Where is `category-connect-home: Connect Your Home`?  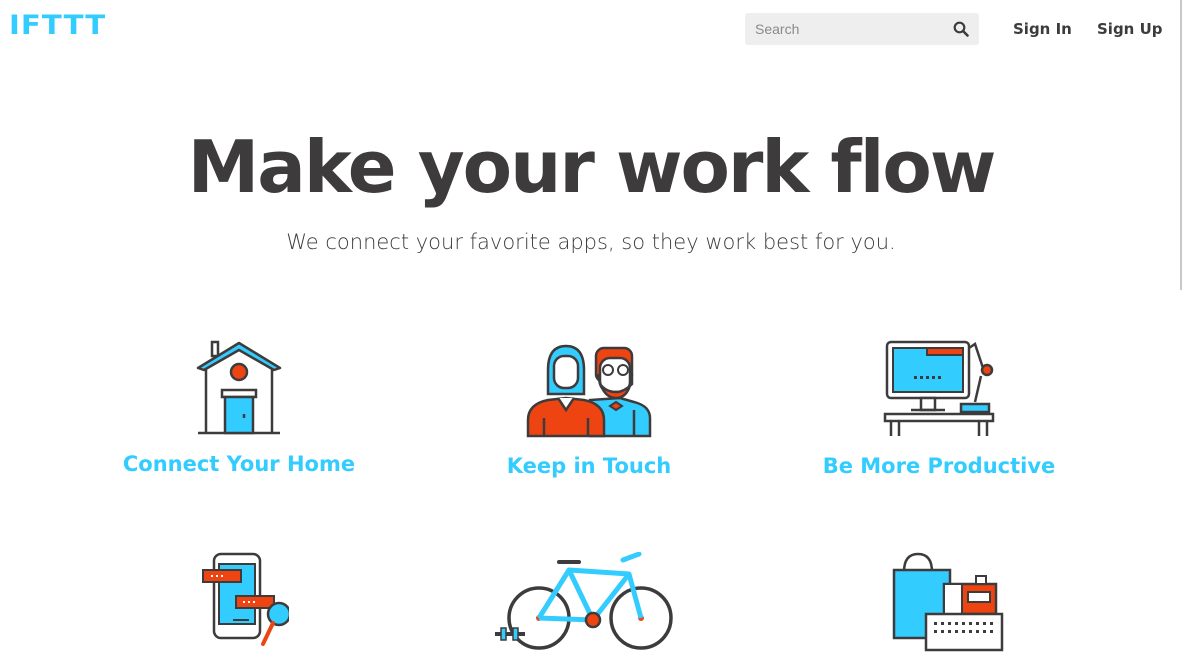
category-connect-home: Connect Your Home is located at coordinates (239, 408).